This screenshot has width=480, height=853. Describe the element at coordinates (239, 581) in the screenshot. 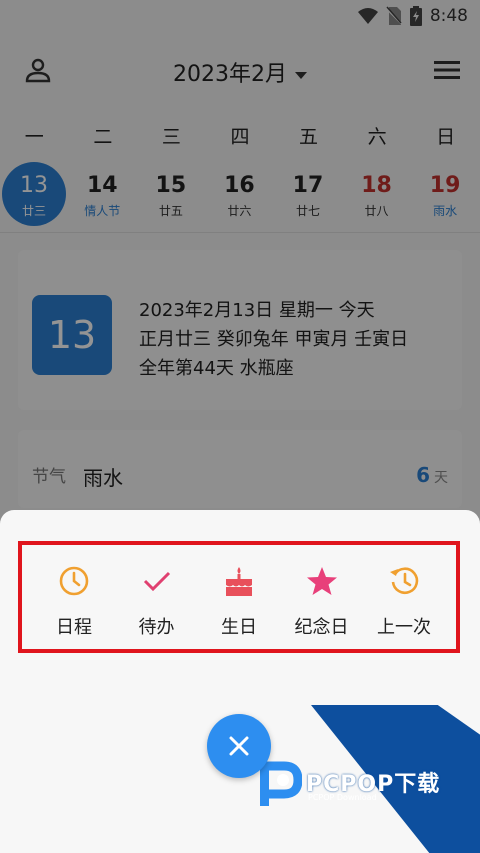

I see `cake-icon` at that location.